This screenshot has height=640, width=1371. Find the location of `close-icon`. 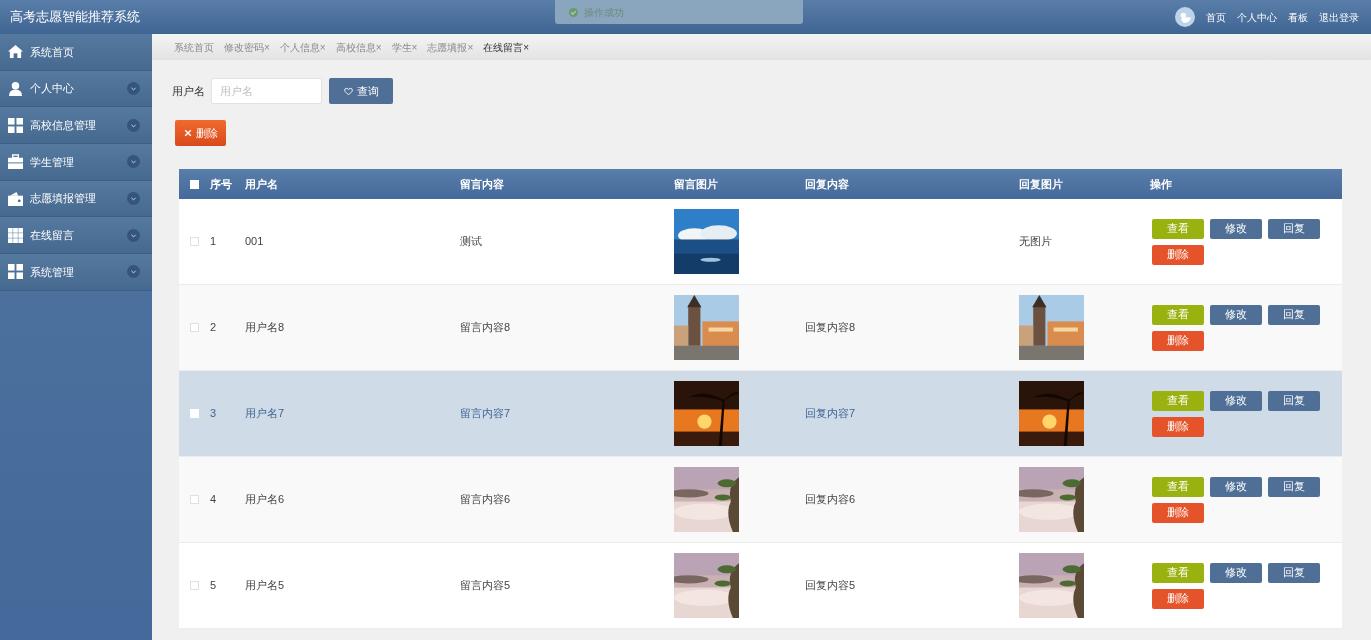

close-icon is located at coordinates (187, 133).